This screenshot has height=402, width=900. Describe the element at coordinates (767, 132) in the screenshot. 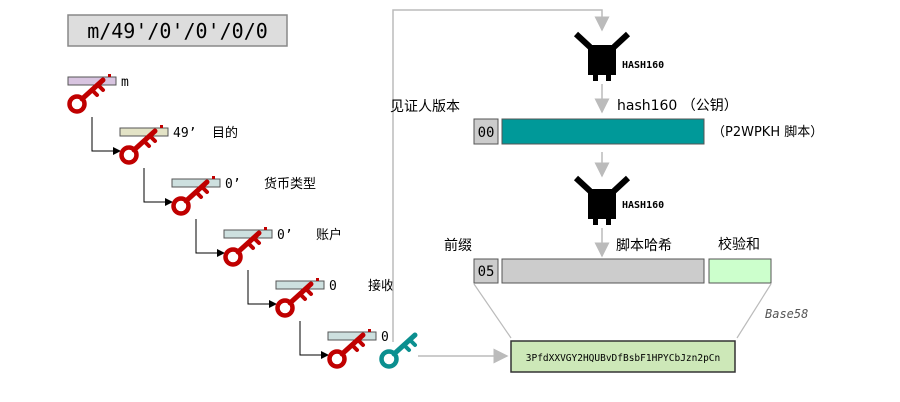

I see `p2wpkh-label: （P2WPKH 脚本）` at that location.